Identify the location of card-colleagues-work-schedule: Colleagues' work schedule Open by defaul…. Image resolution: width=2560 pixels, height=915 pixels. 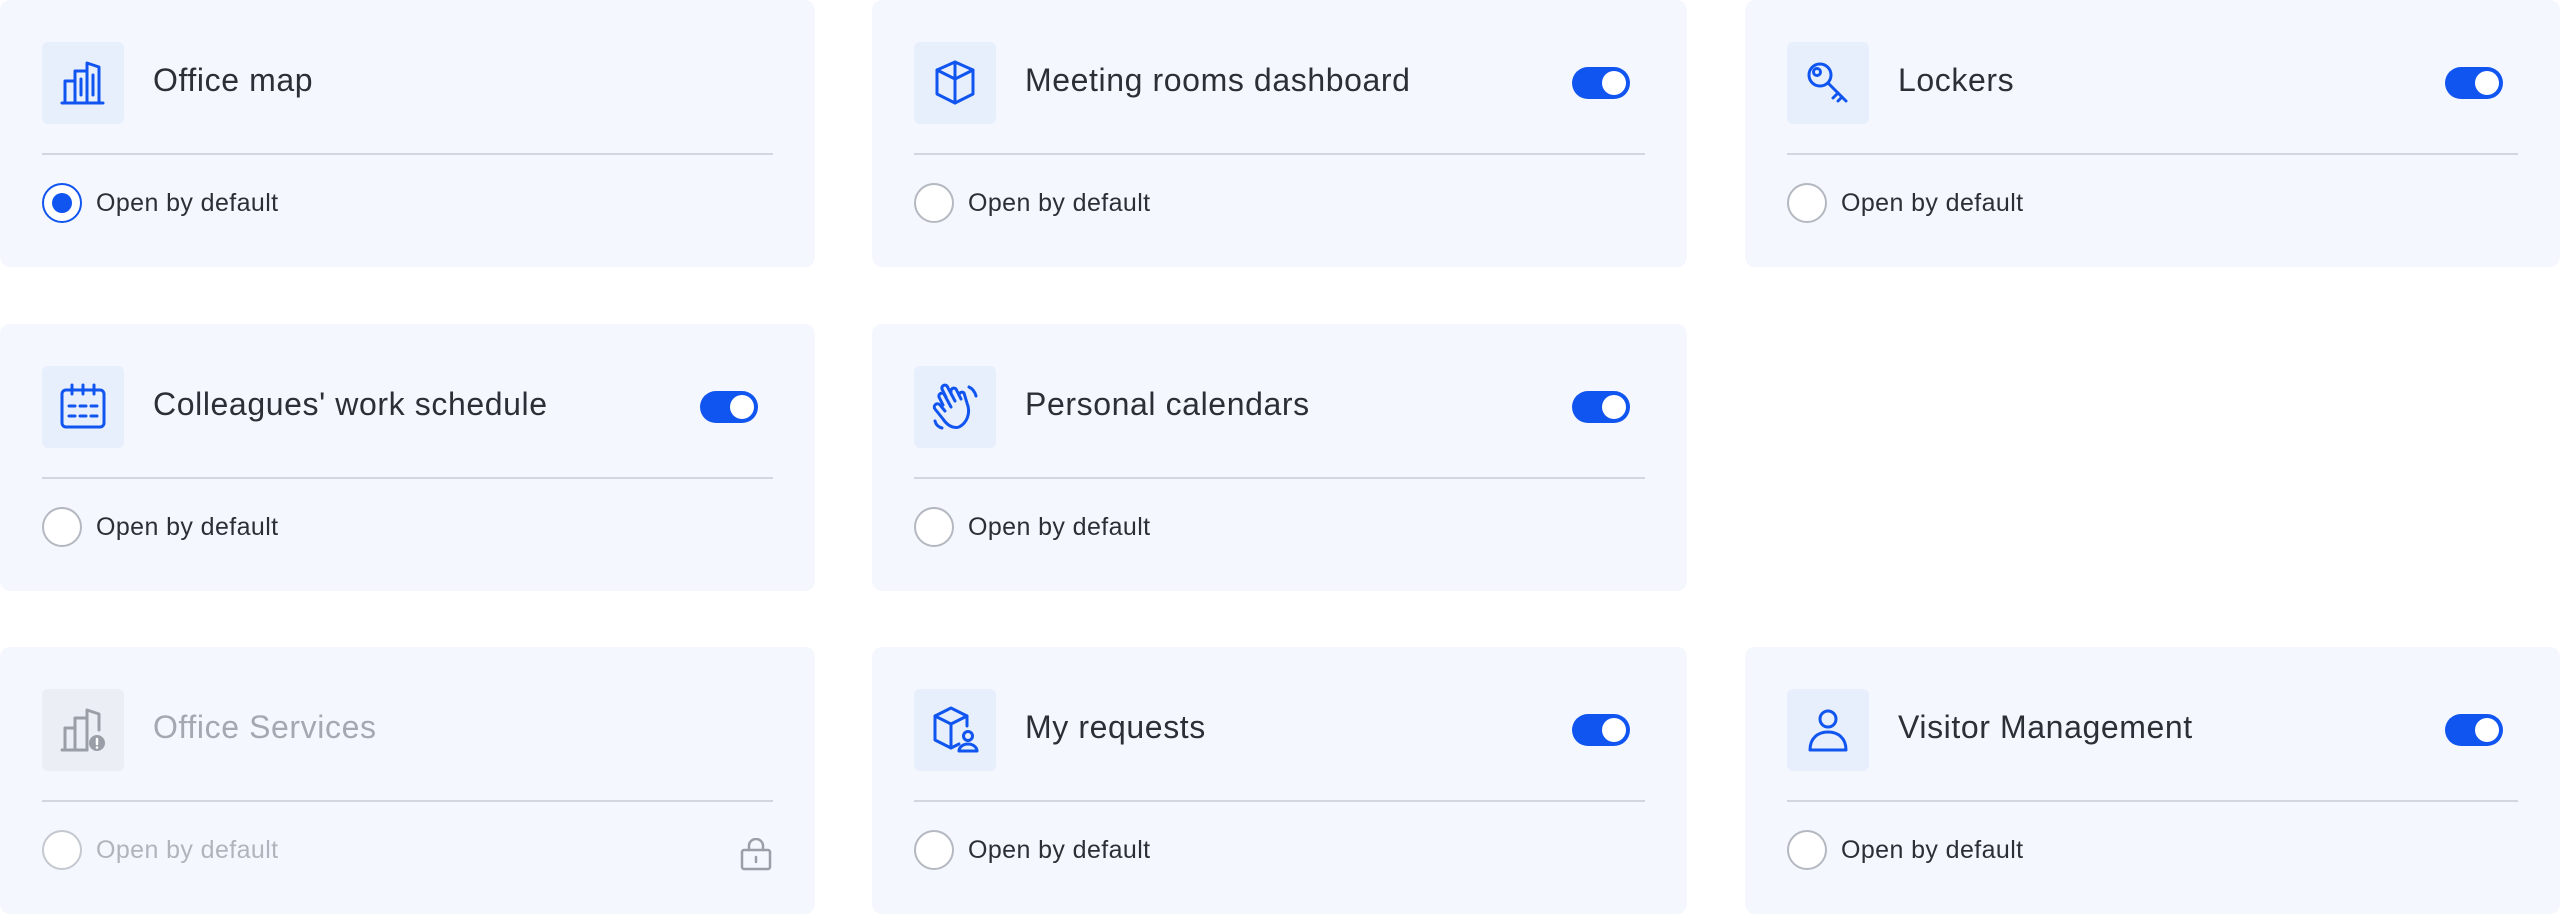
(407, 457).